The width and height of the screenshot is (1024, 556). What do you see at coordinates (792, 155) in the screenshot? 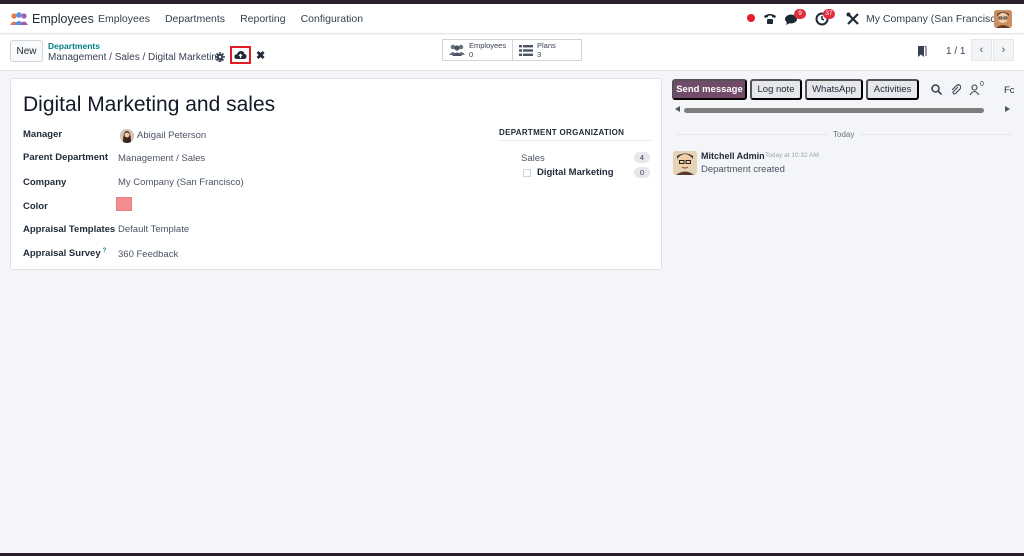
I see `message-timestamp: Today at 10:32 AM` at bounding box center [792, 155].